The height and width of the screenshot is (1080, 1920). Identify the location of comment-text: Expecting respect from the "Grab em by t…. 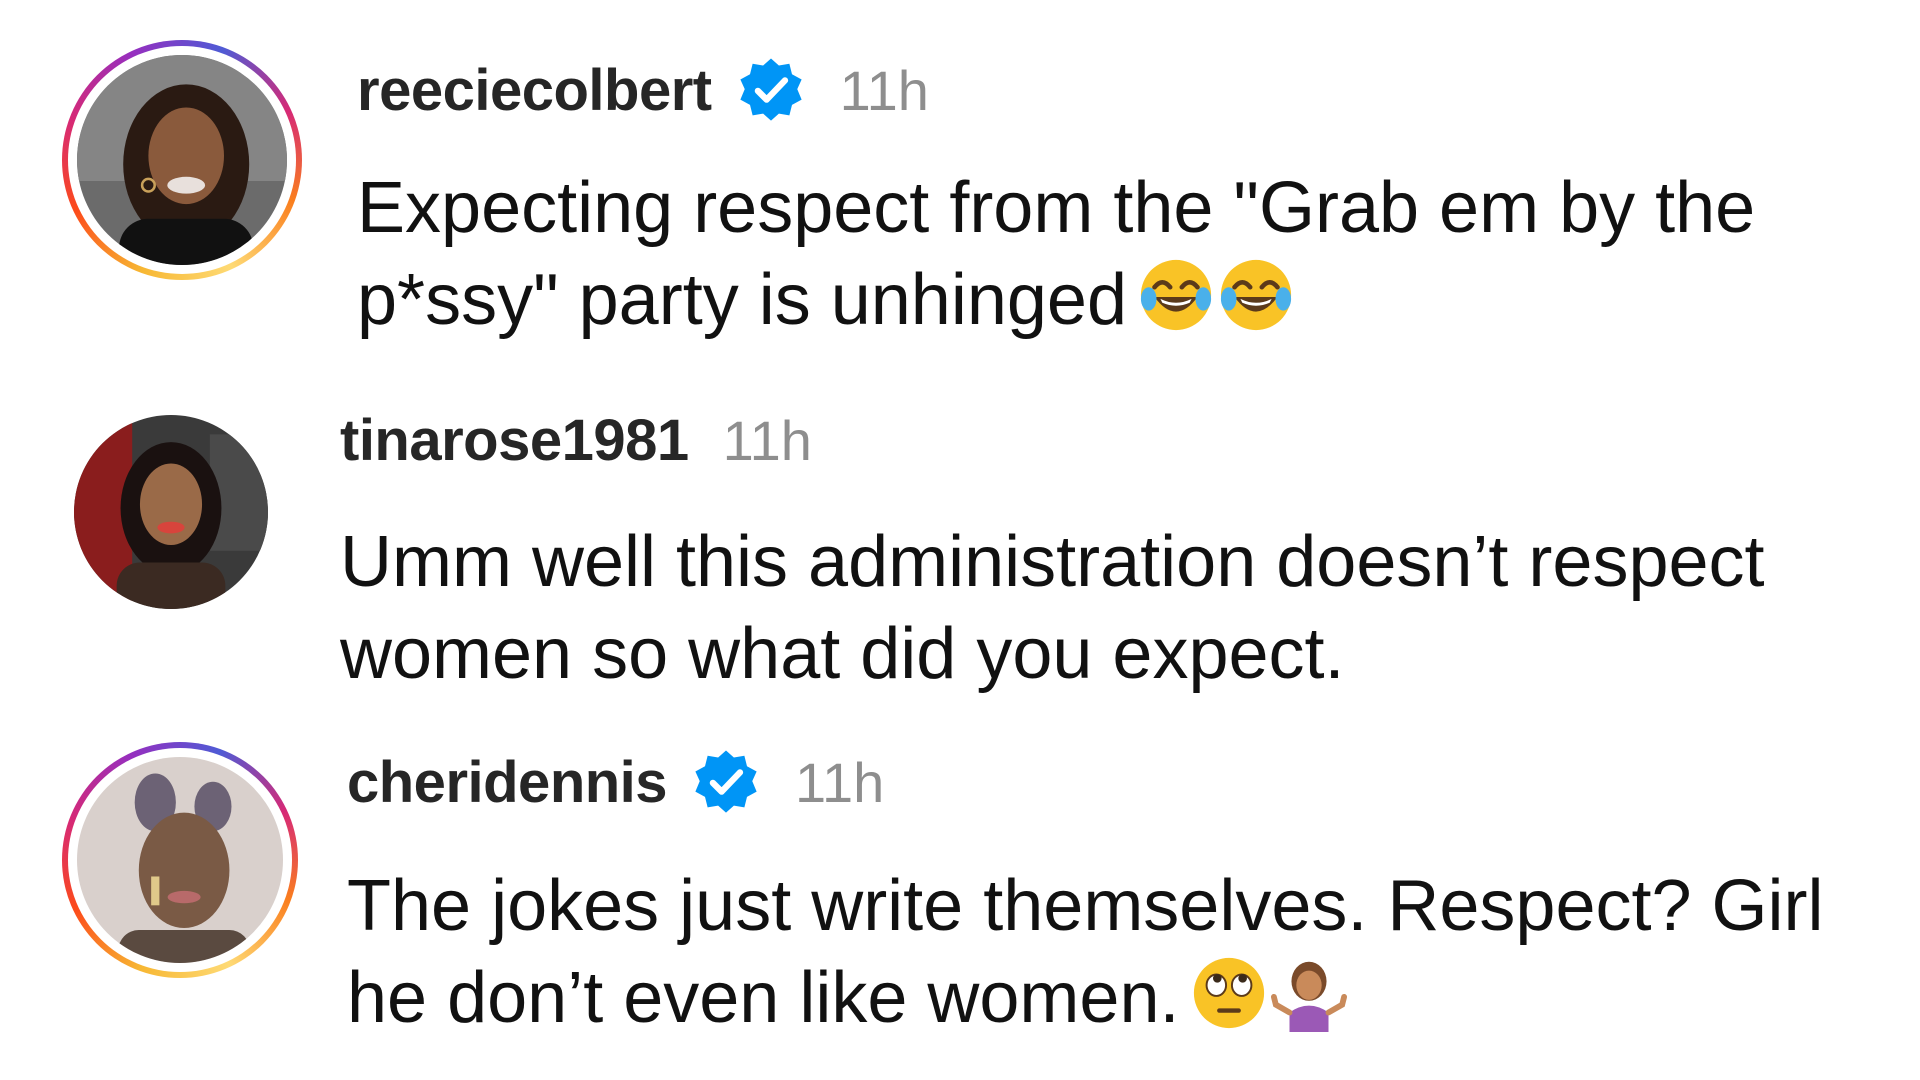
(1056, 254).